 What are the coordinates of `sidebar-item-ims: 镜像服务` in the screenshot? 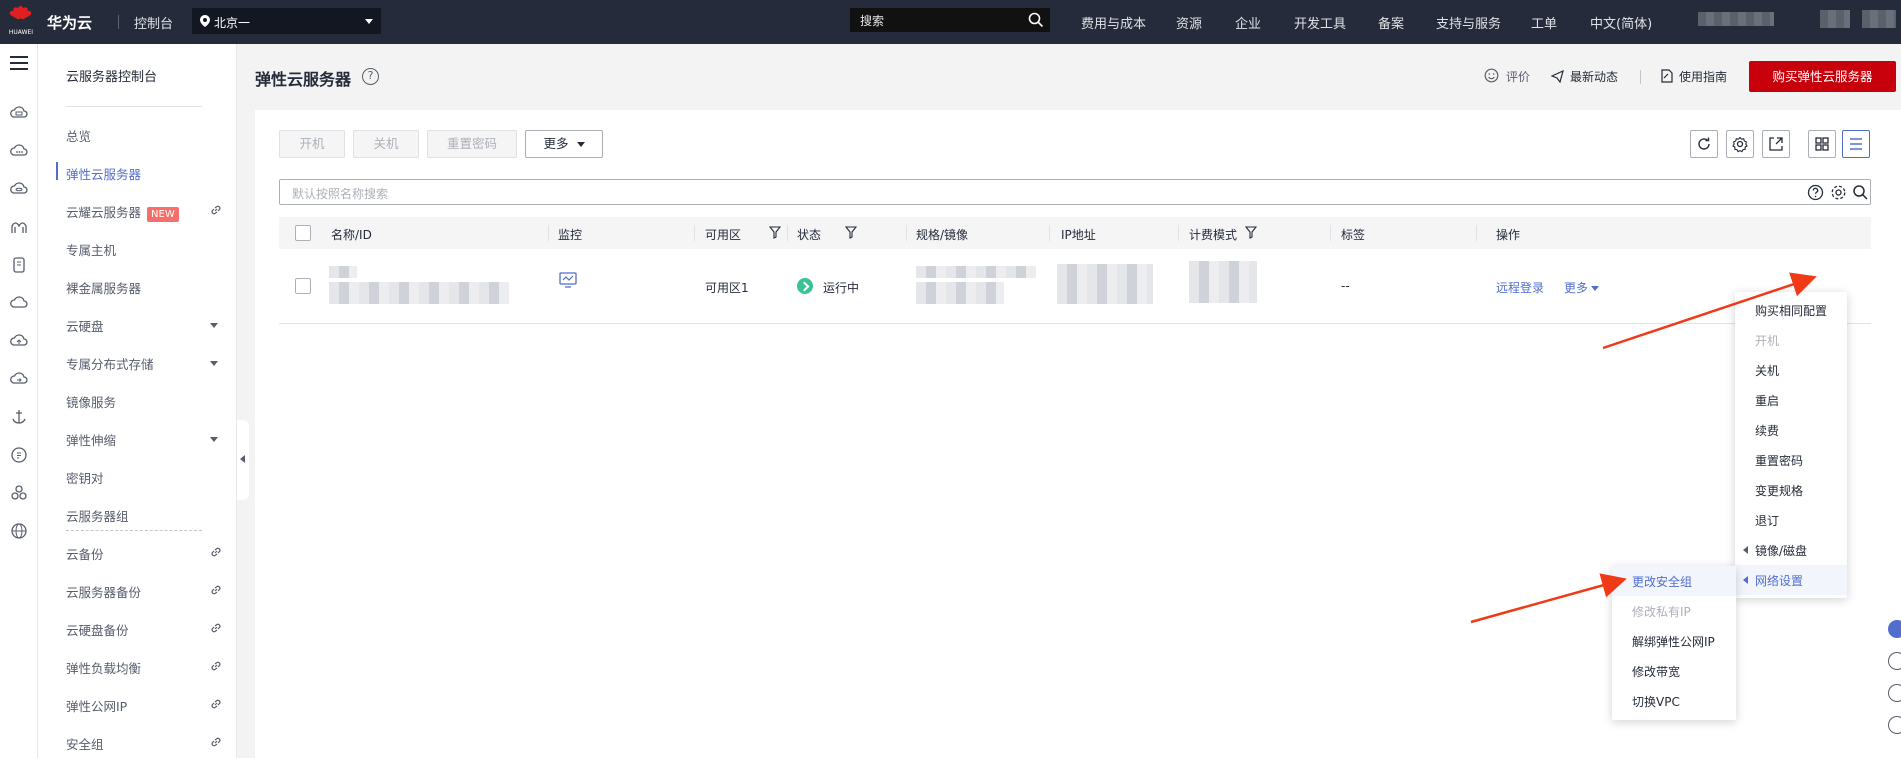 It's located at (91, 401).